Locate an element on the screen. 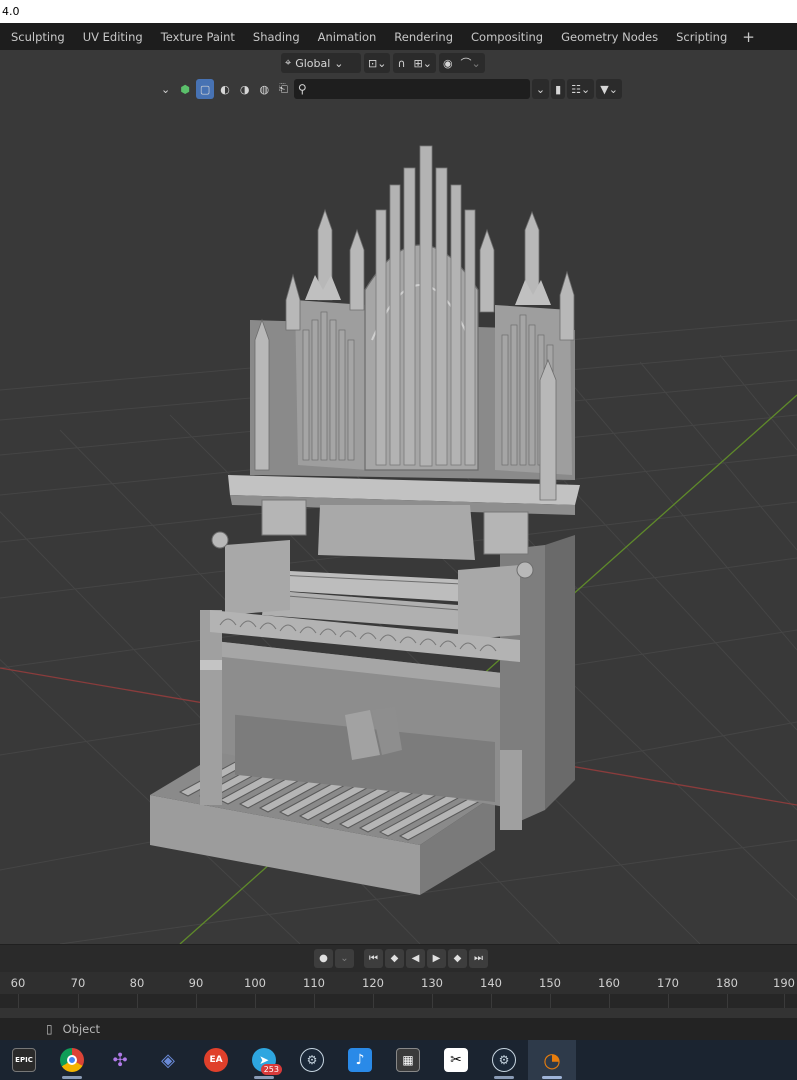 This screenshot has height=1080, width=797. taskbar-app-diamond: ◈ is located at coordinates (168, 1060).